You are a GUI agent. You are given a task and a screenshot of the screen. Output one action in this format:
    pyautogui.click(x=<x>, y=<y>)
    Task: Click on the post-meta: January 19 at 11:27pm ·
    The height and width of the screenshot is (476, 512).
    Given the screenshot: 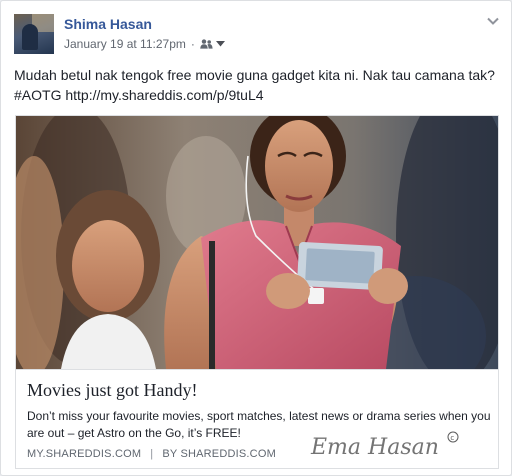 What is the action you would take?
    pyautogui.click(x=144, y=44)
    